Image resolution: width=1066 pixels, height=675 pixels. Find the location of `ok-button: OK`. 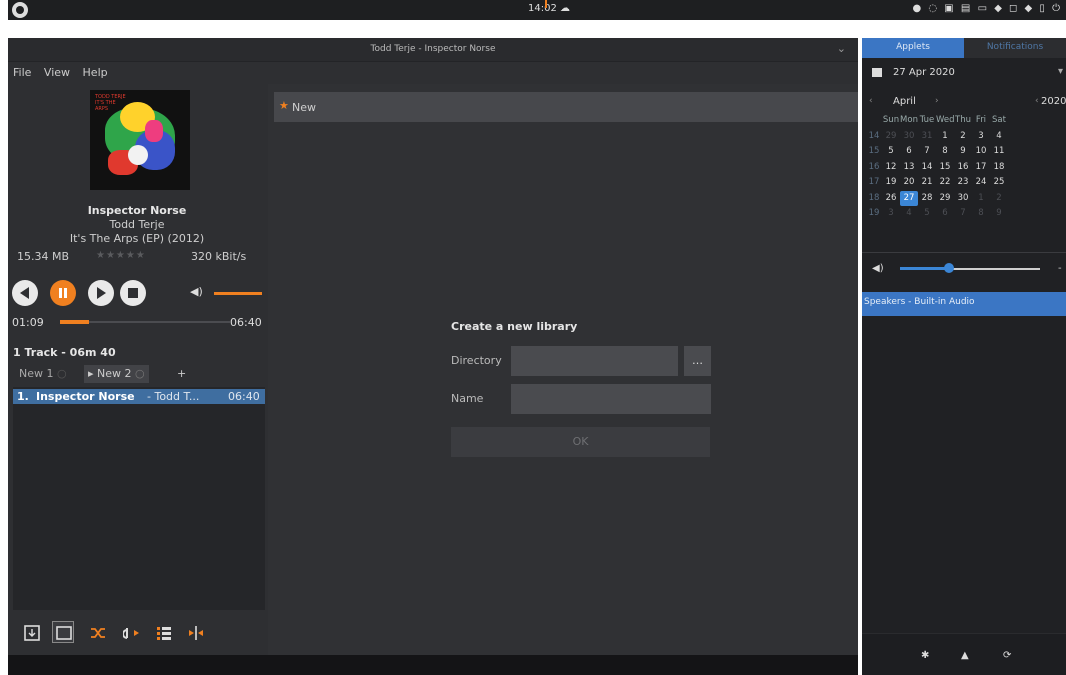

ok-button: OK is located at coordinates (580, 442).